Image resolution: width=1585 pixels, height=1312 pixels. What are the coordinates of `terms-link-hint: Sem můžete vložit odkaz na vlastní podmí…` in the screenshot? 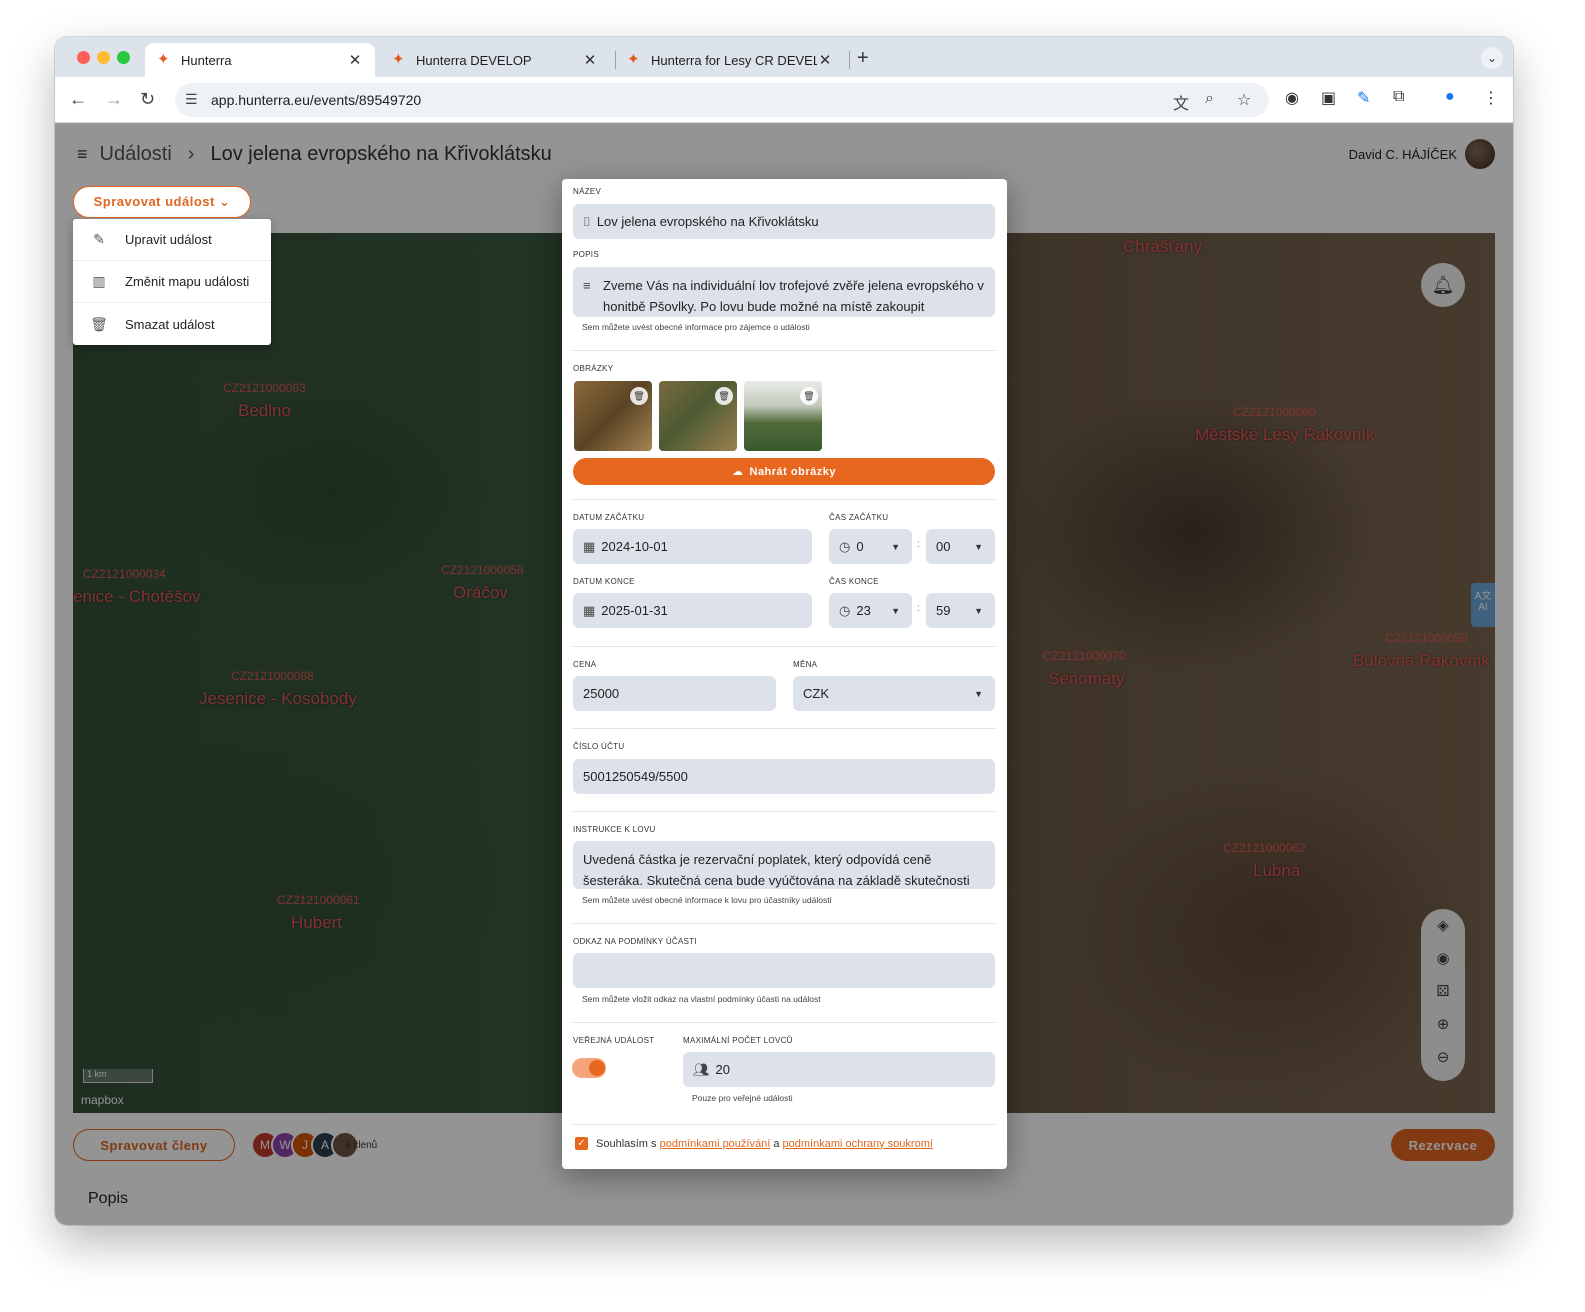 It's located at (701, 999).